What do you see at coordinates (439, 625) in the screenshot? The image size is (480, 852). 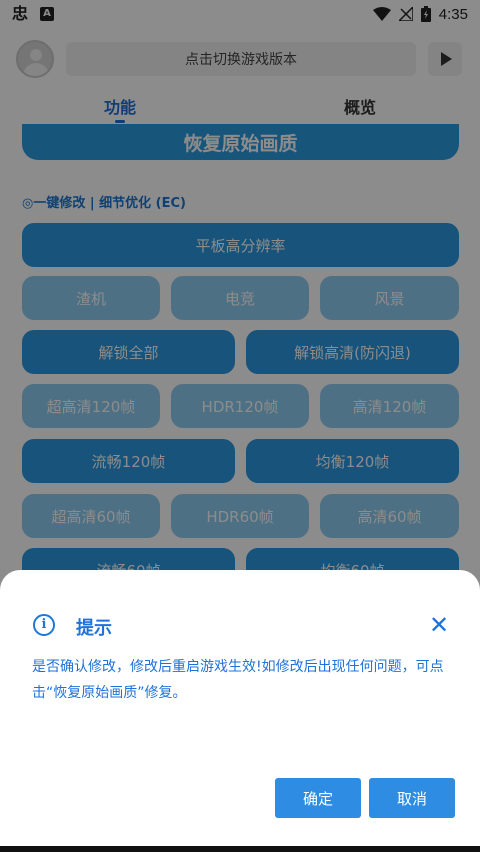 I see `close-icon: ✕` at bounding box center [439, 625].